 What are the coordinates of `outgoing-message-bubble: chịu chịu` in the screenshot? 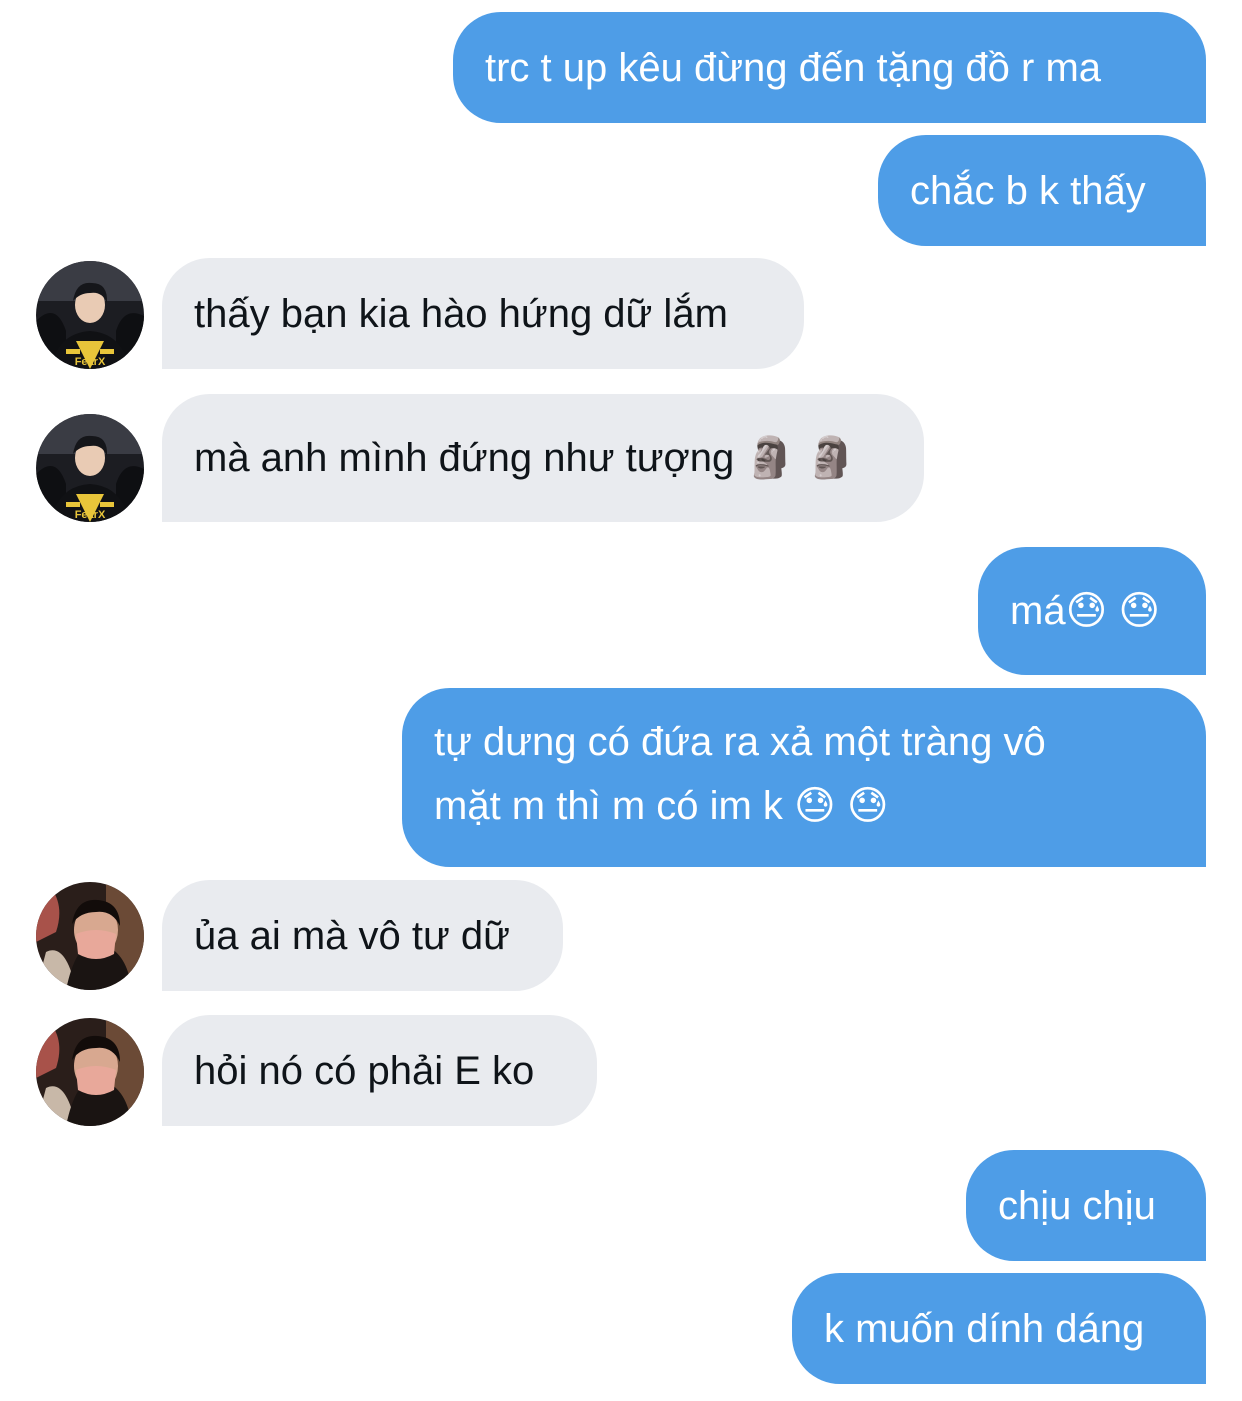 It's located at (1086, 1205).